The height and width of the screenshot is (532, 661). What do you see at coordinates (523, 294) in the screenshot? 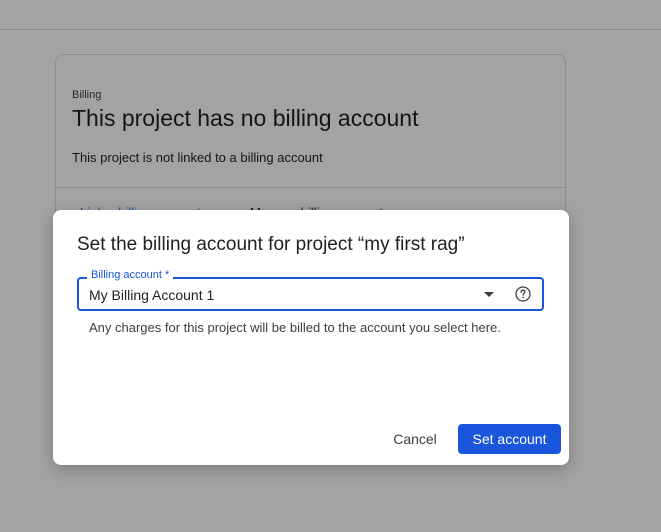
I see `help-circle-icon` at bounding box center [523, 294].